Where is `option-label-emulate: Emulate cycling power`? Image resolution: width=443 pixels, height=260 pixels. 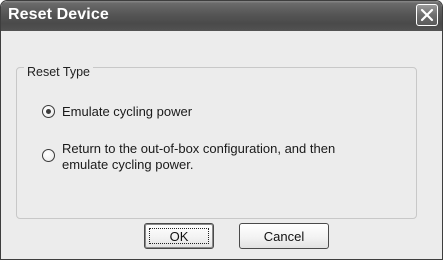 option-label-emulate: Emulate cycling power is located at coordinates (127, 111).